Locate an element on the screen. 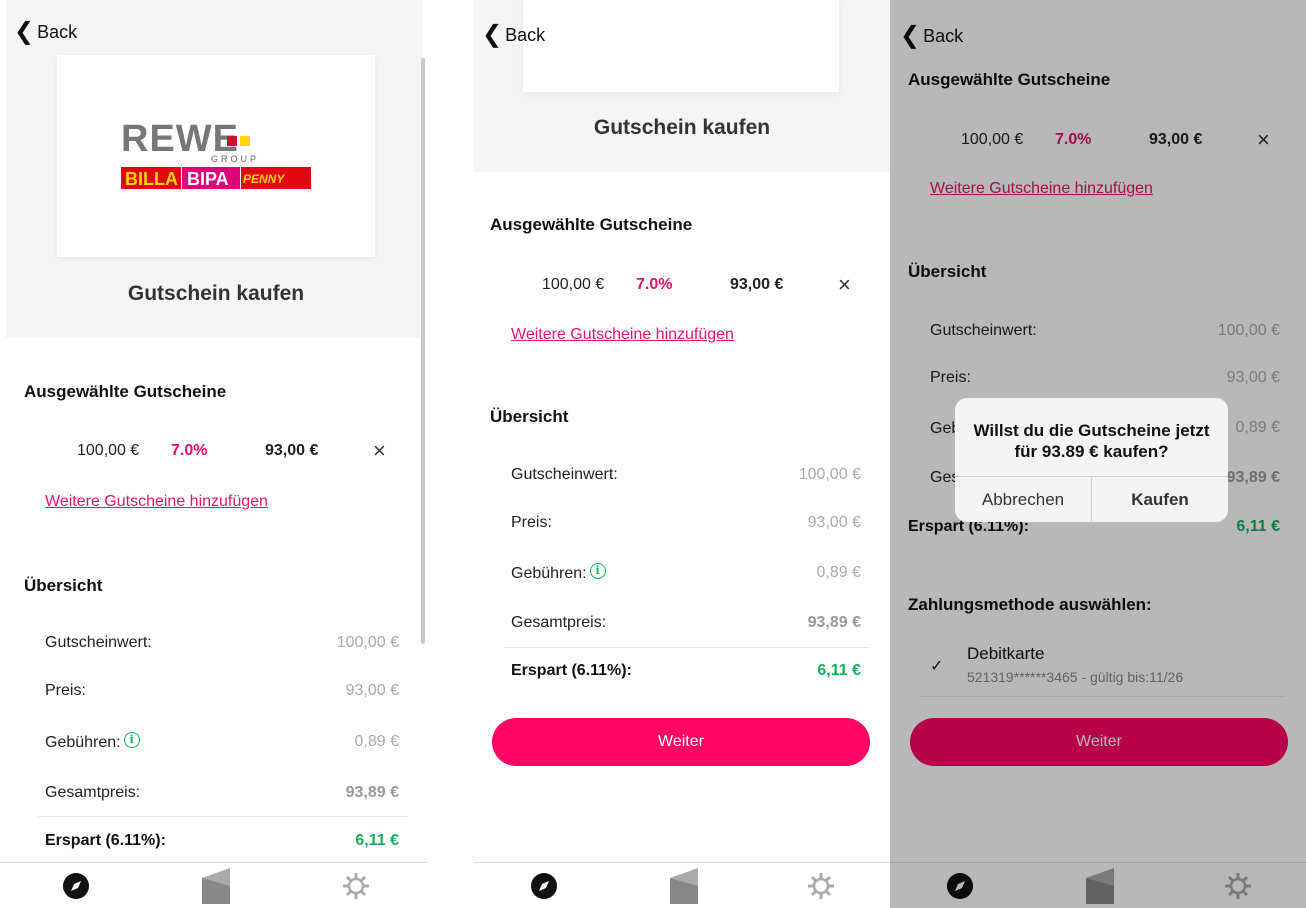 The image size is (1306, 908). merchant-logo-card: REWE GROUP BILLA BIPA PENNY is located at coordinates (216, 156).